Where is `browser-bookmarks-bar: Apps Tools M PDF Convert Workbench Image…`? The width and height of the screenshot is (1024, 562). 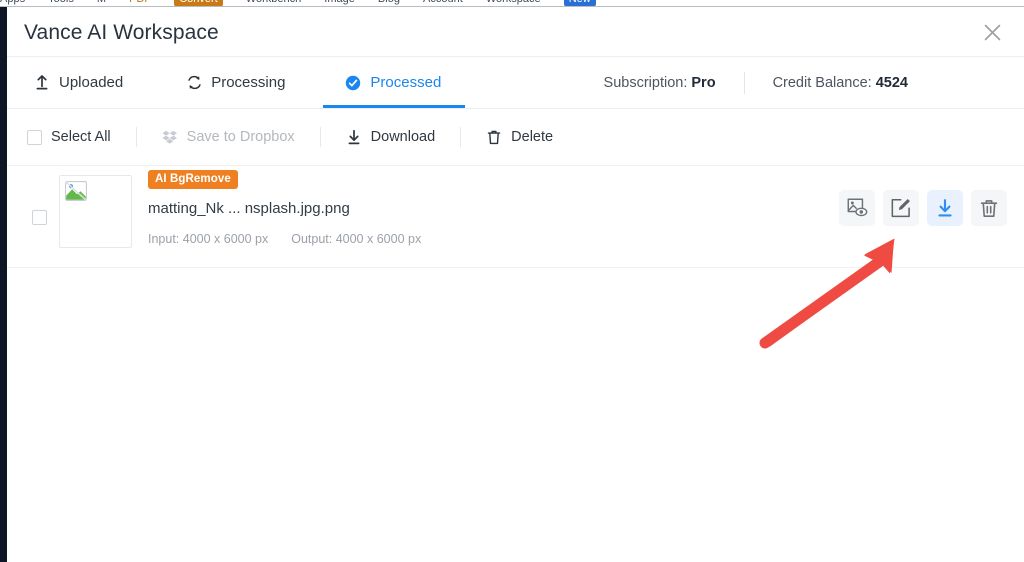 browser-bookmarks-bar: Apps Tools M PDF Convert Workbench Image… is located at coordinates (512, 3).